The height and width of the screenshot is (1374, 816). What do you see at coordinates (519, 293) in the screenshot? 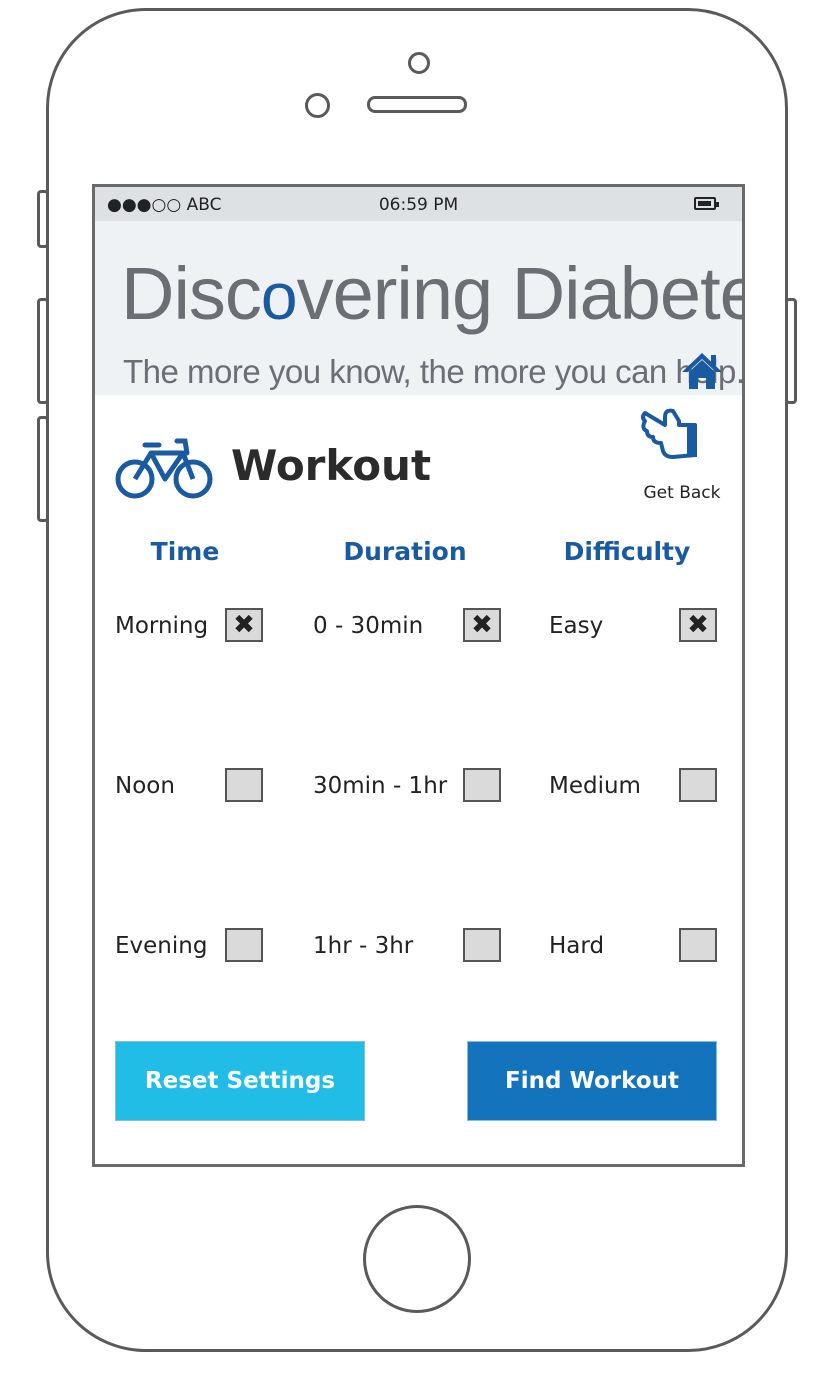
I see `app-title-part: vering Diabetes` at bounding box center [519, 293].